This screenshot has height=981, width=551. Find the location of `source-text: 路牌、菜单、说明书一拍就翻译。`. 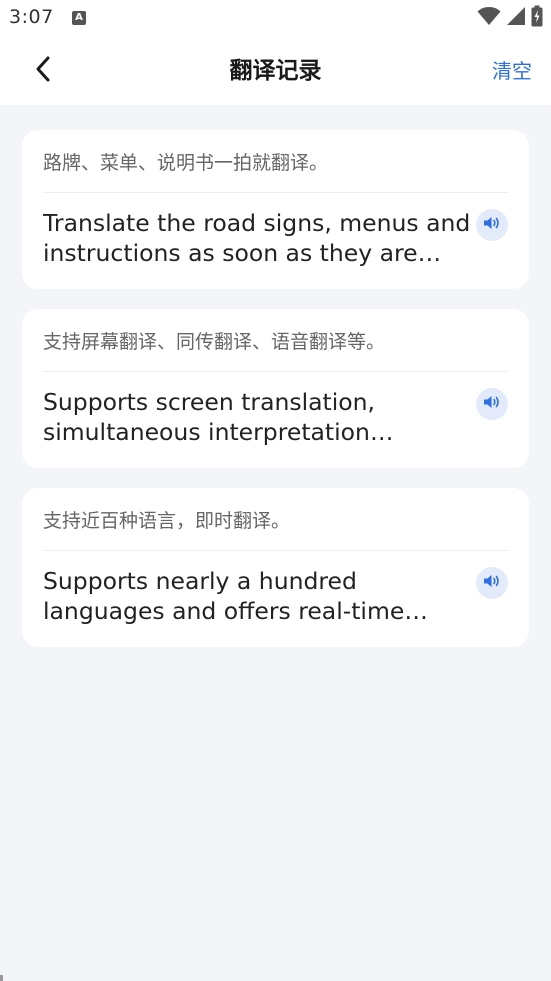

source-text: 路牌、菜单、说明书一拍就翻译。 is located at coordinates (186, 163).